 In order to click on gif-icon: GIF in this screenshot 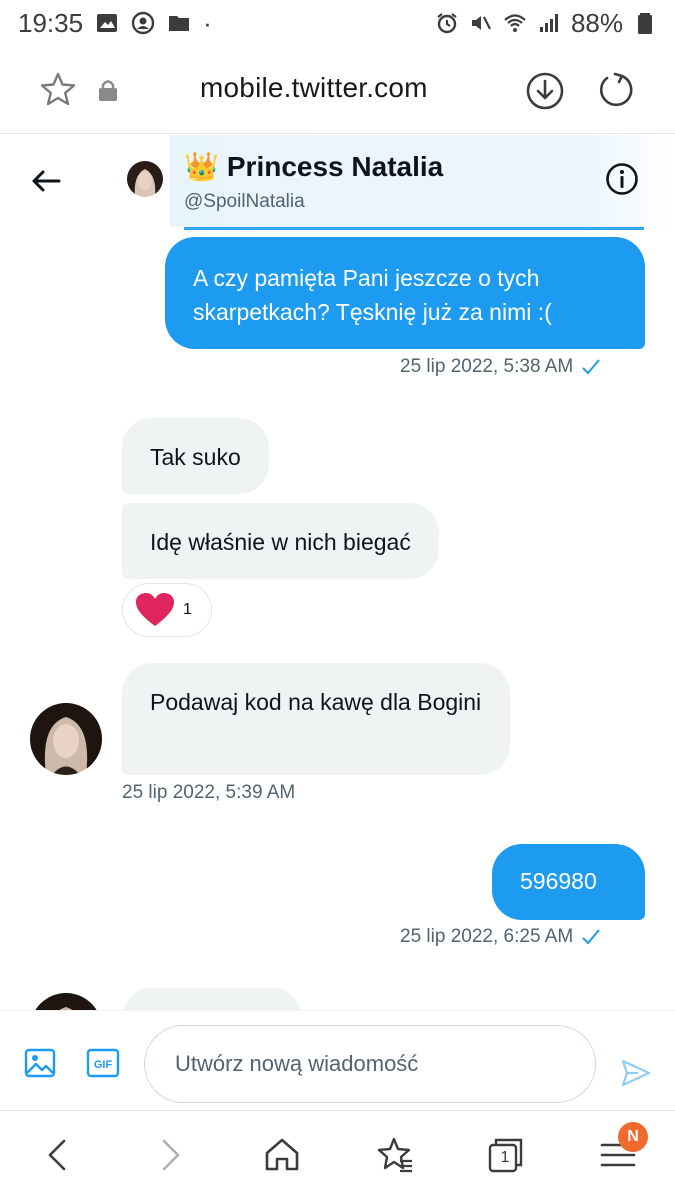, I will do `click(103, 1063)`.